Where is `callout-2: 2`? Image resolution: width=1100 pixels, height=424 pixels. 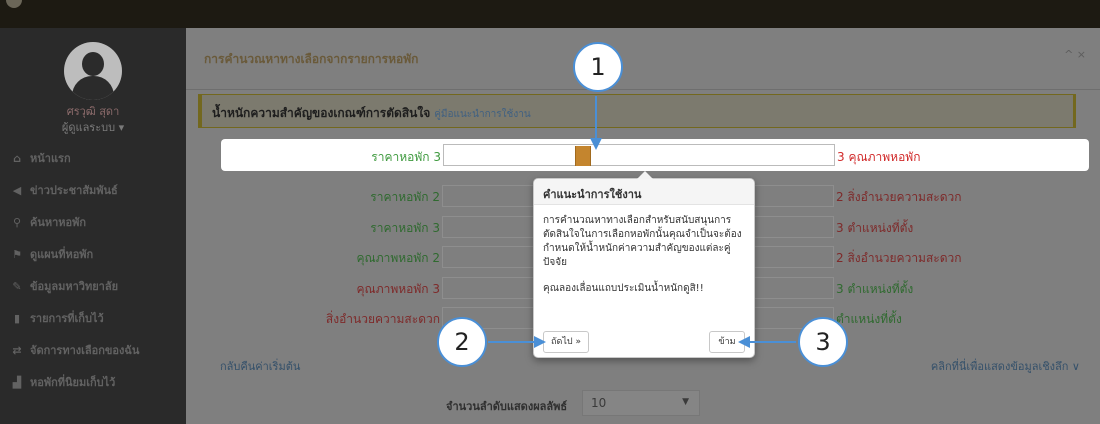
callout-2: 2 is located at coordinates (462, 342).